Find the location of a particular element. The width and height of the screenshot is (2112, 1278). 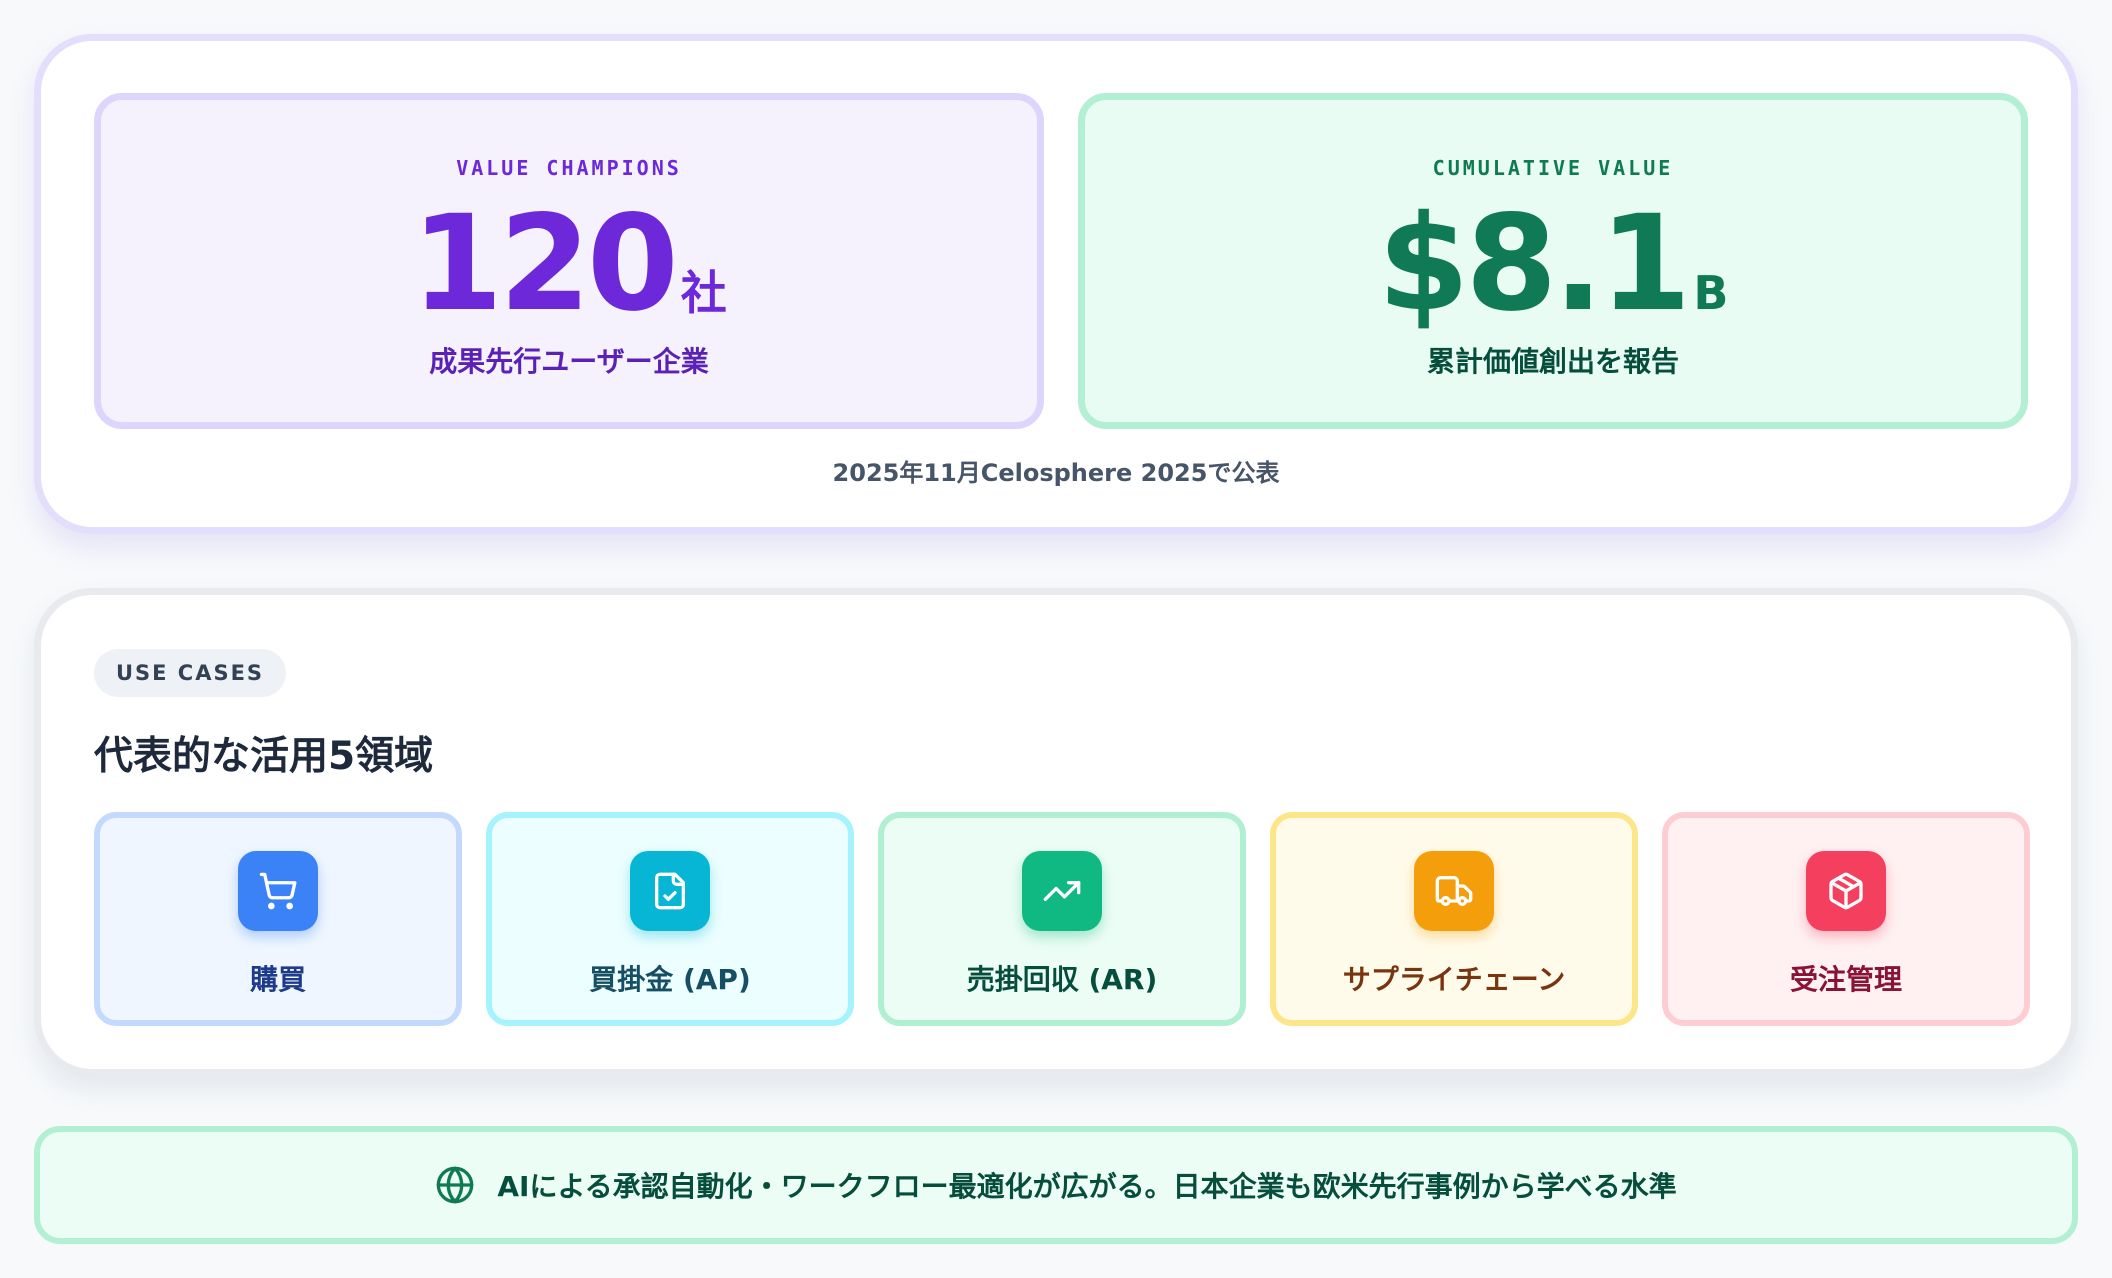

cumulative-value-card: CUMULATIVE VALUE $8.1 B 累計価値創出を報告 is located at coordinates (1553, 261).